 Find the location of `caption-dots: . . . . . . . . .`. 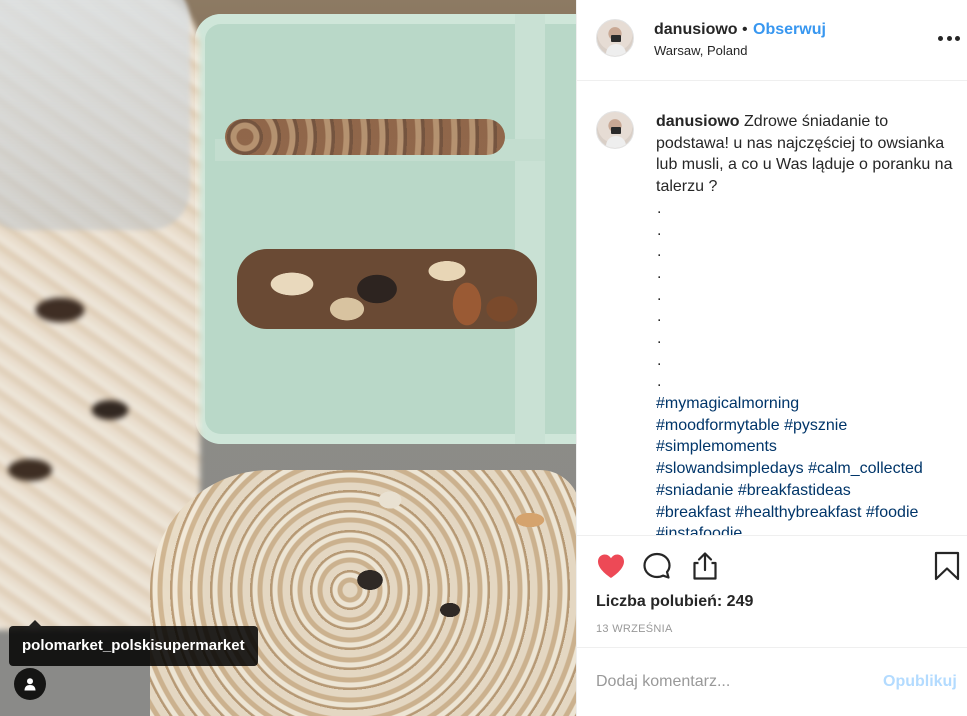

caption-dots: . . . . . . . . . is located at coordinates (806, 295).